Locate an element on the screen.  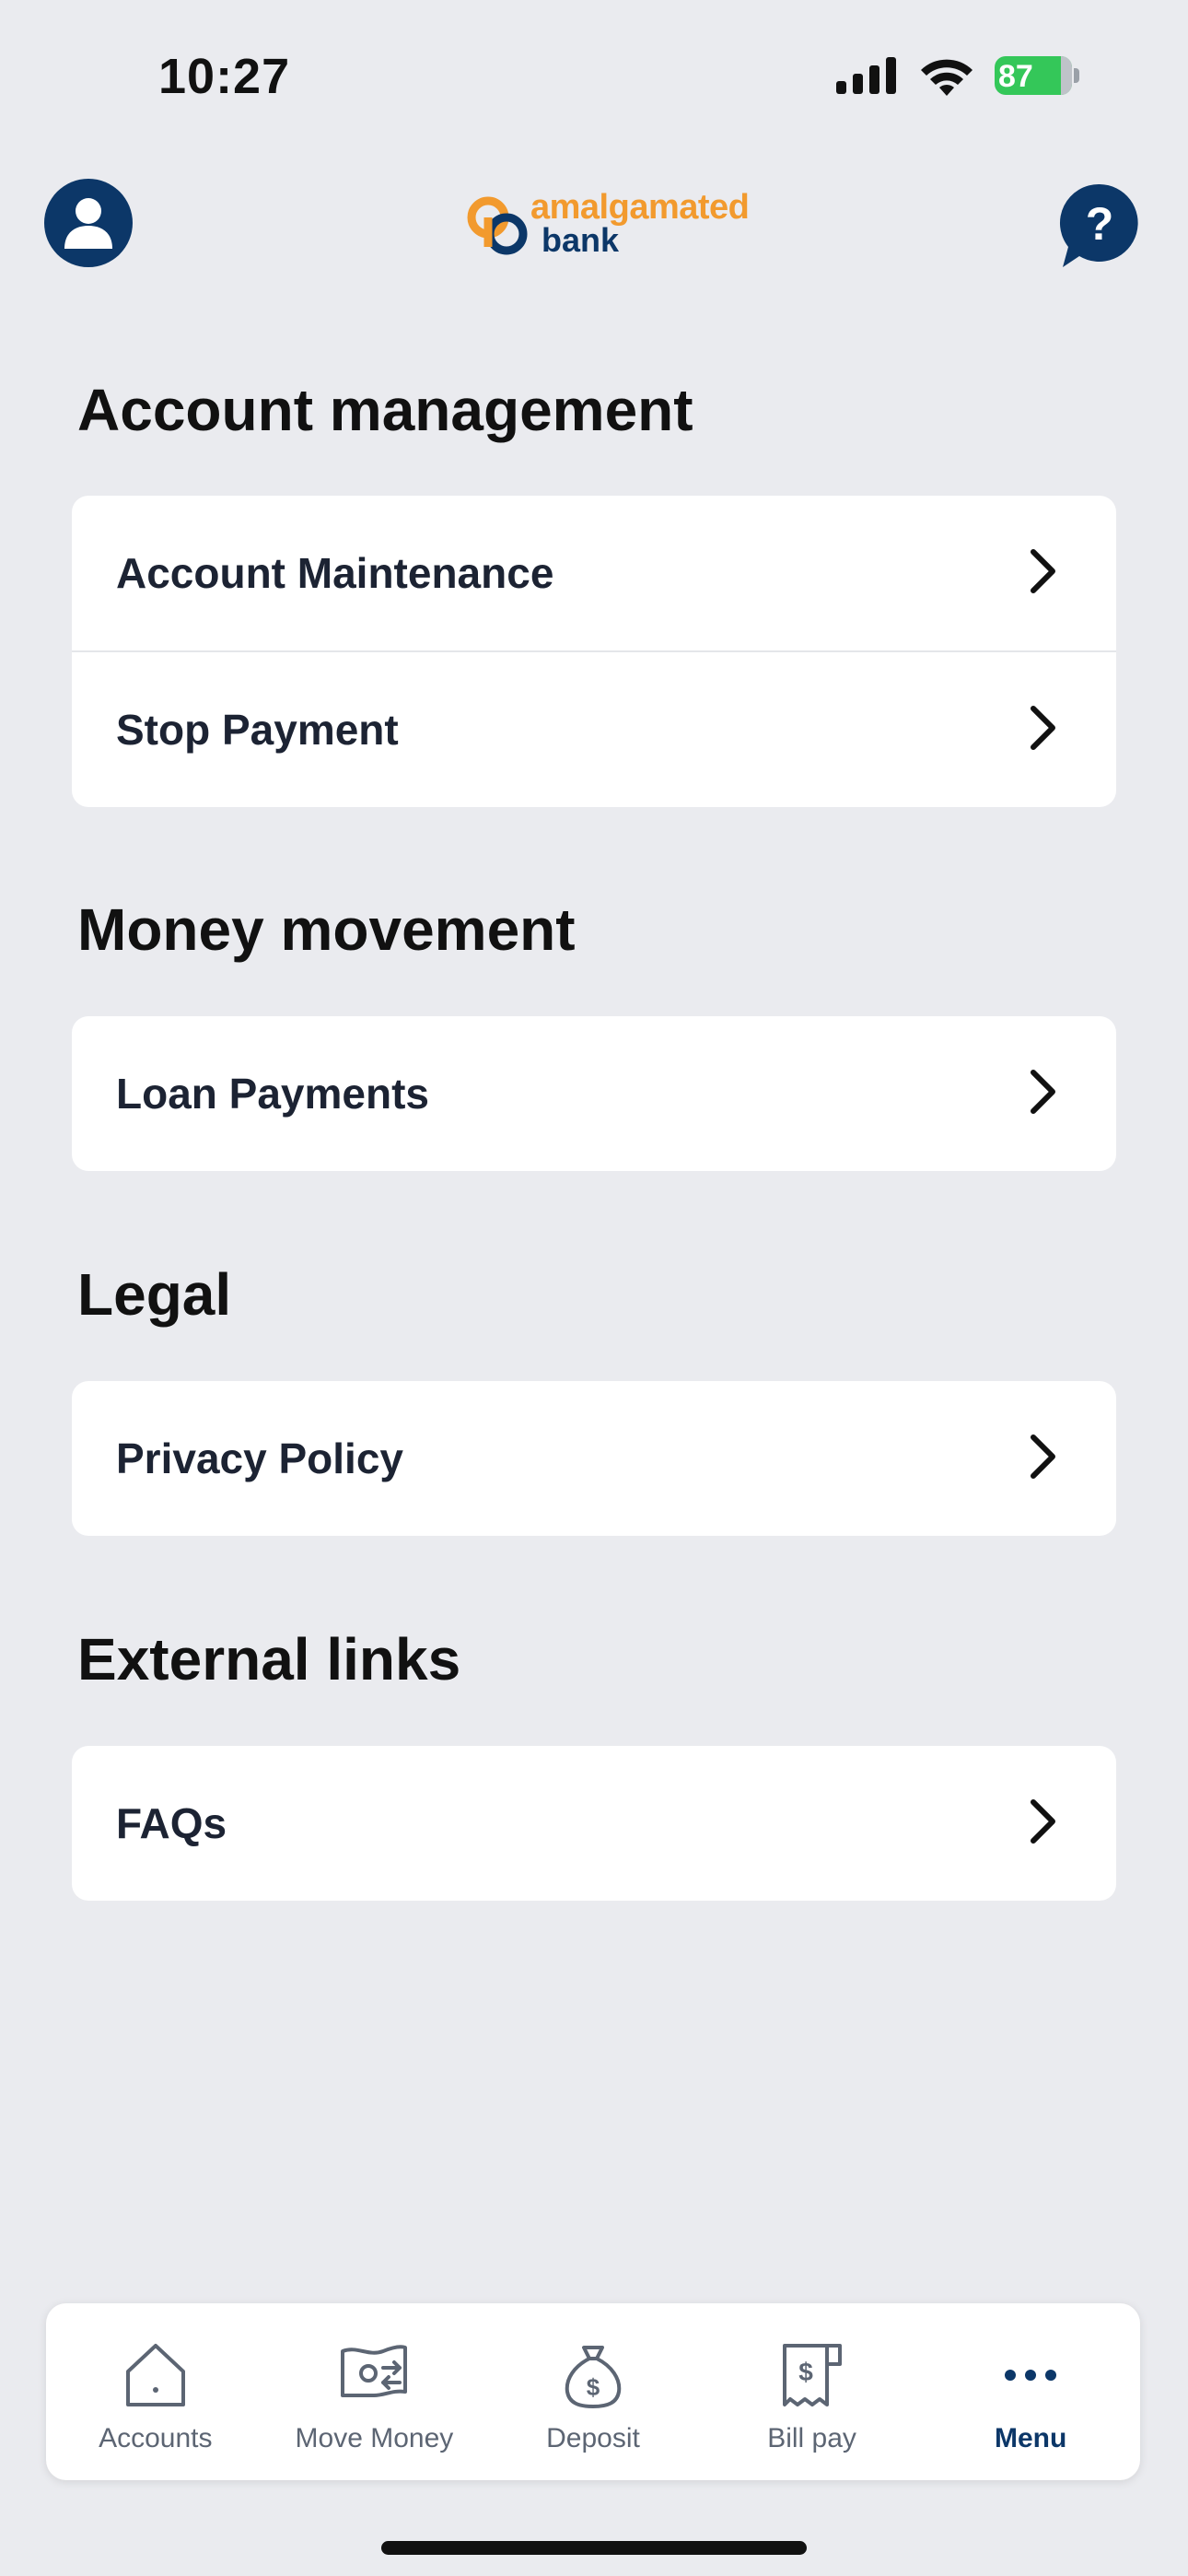
status-bar: 10:27 87 is located at coordinates (594, 78).